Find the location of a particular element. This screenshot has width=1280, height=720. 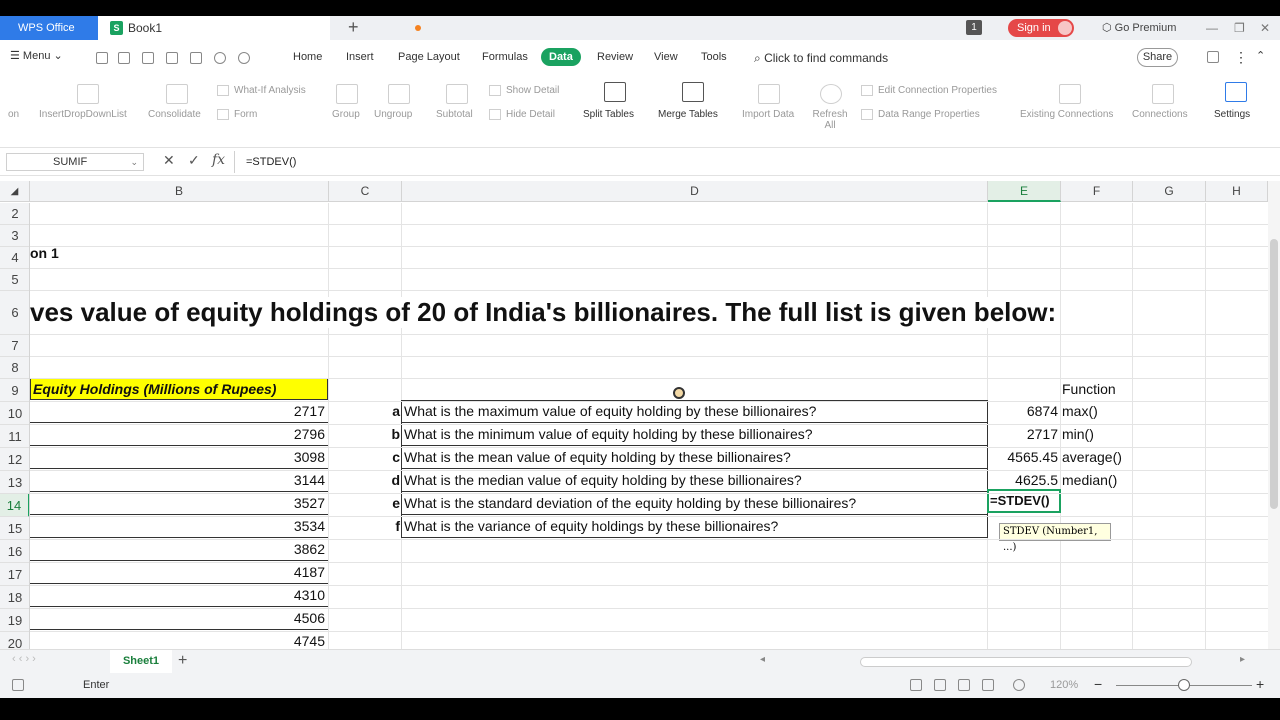

main-menu-button: ☰ Menu ⌄ is located at coordinates (36, 55).